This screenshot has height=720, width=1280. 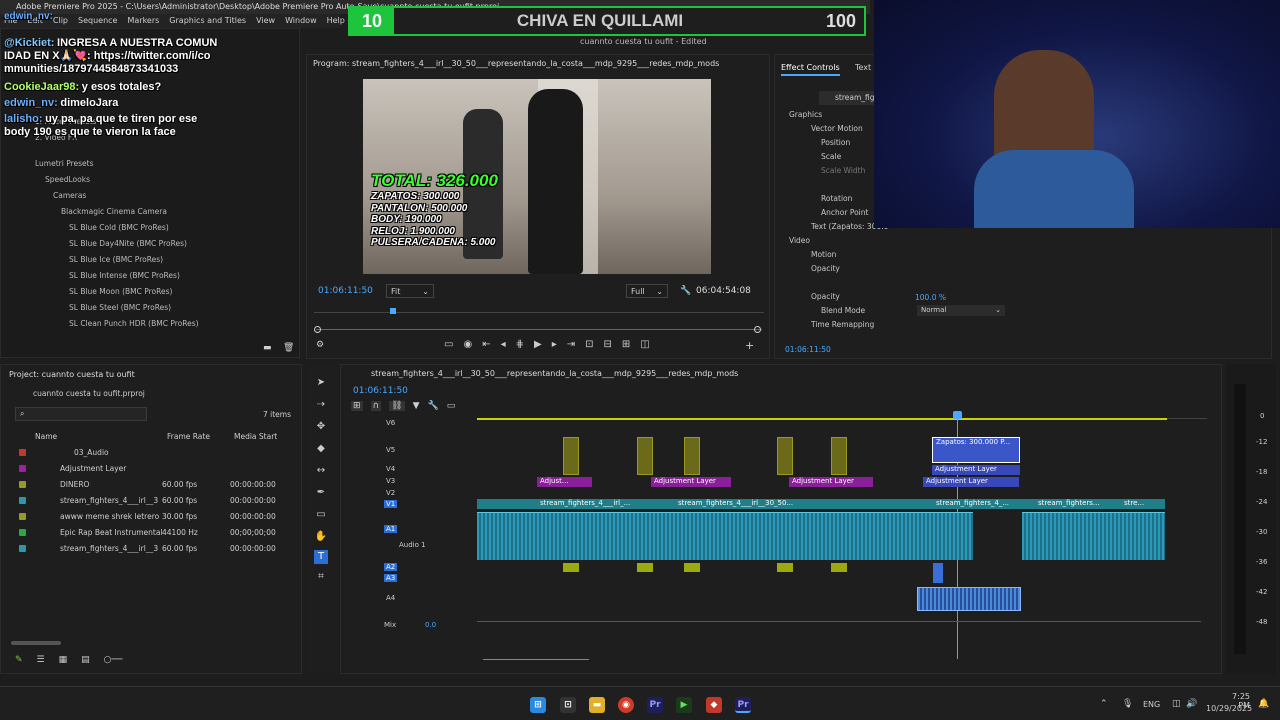 I want to click on tree-item: Lumetri Presets, so click(x=145, y=163).